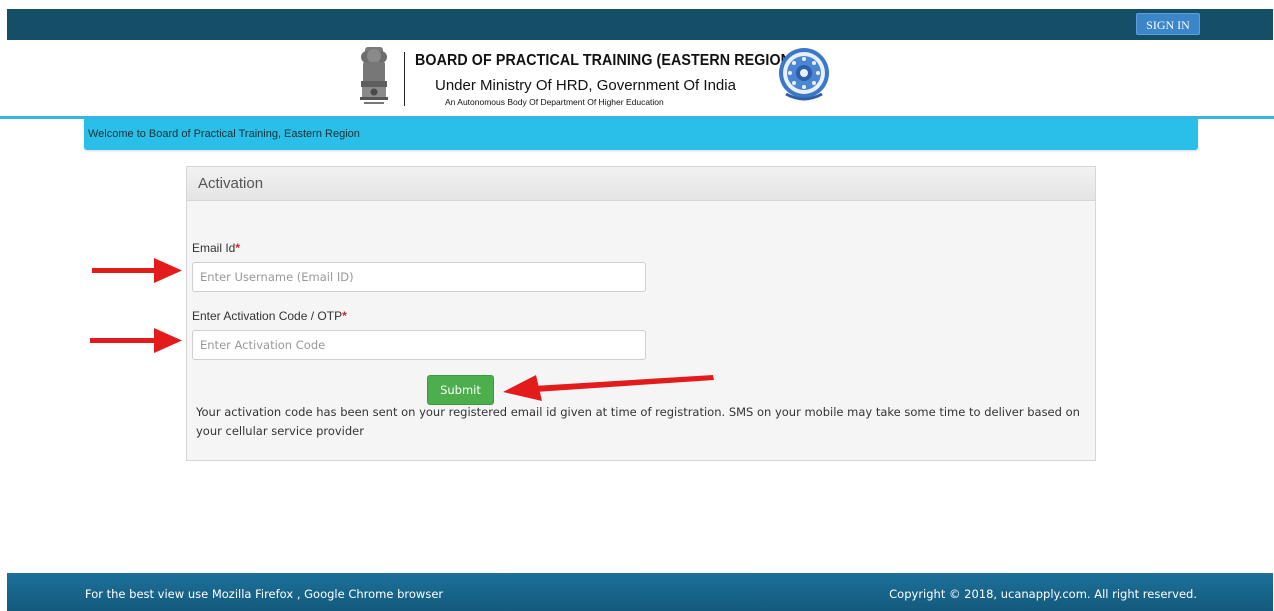 The width and height of the screenshot is (1274, 611). Describe the element at coordinates (231, 183) in the screenshot. I see `panel-title: Activation` at that location.